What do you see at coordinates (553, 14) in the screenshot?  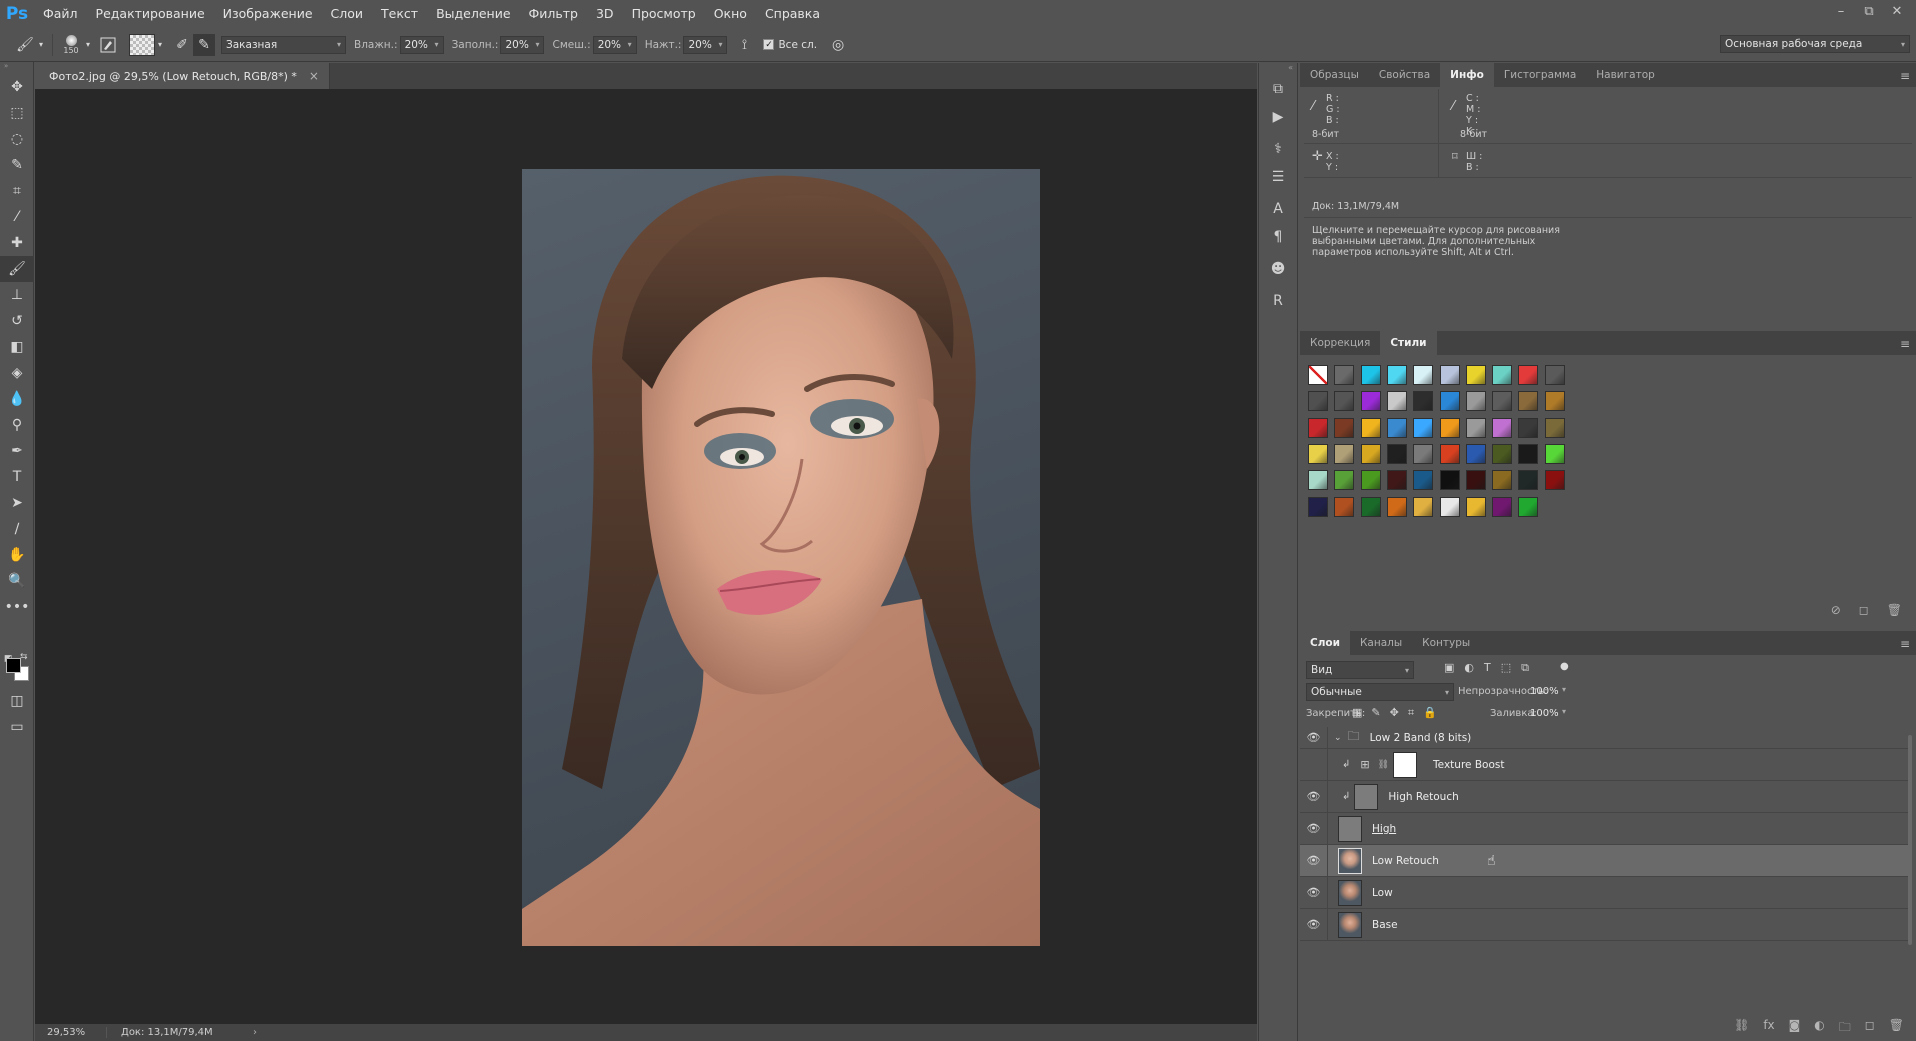 I see `menu-filter: Фильтр` at bounding box center [553, 14].